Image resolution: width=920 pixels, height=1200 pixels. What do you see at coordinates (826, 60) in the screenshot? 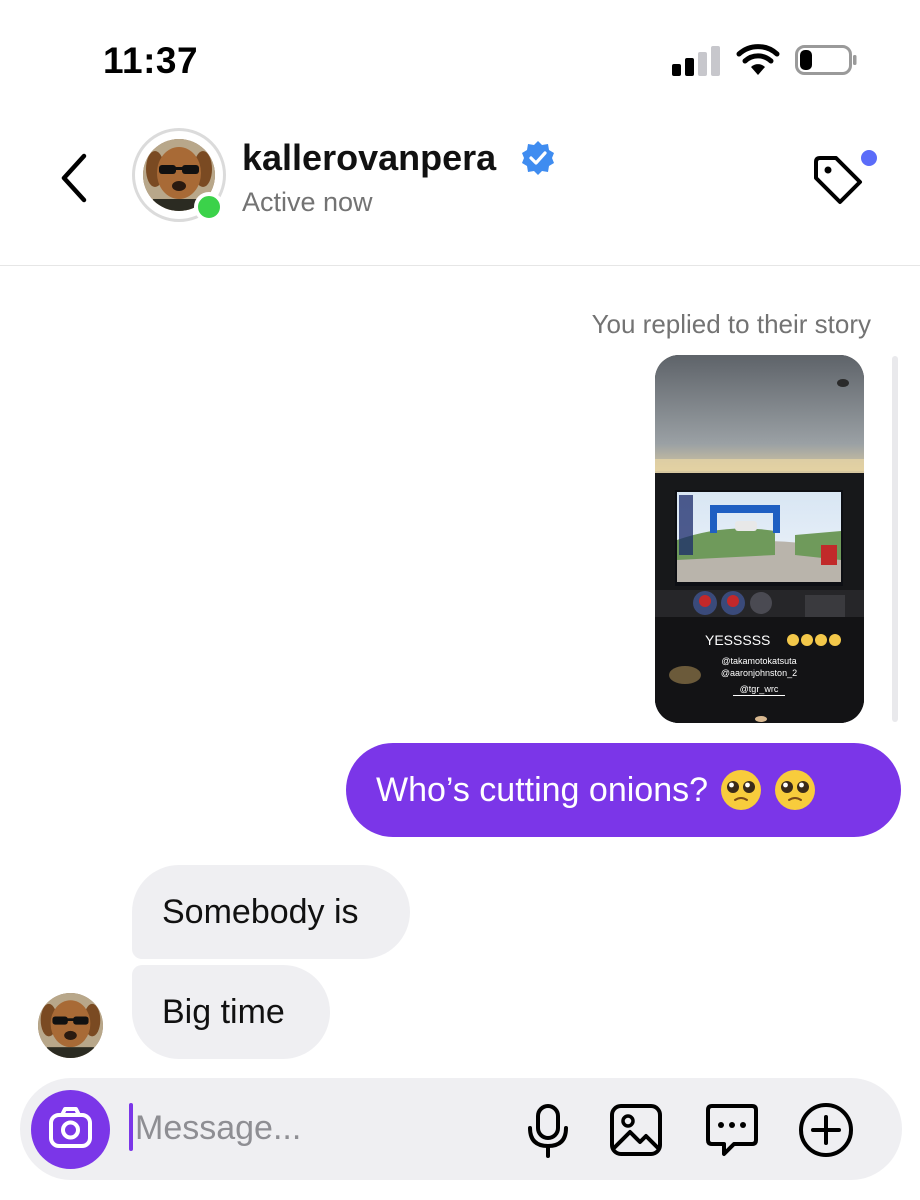
I see `battery-icon` at bounding box center [826, 60].